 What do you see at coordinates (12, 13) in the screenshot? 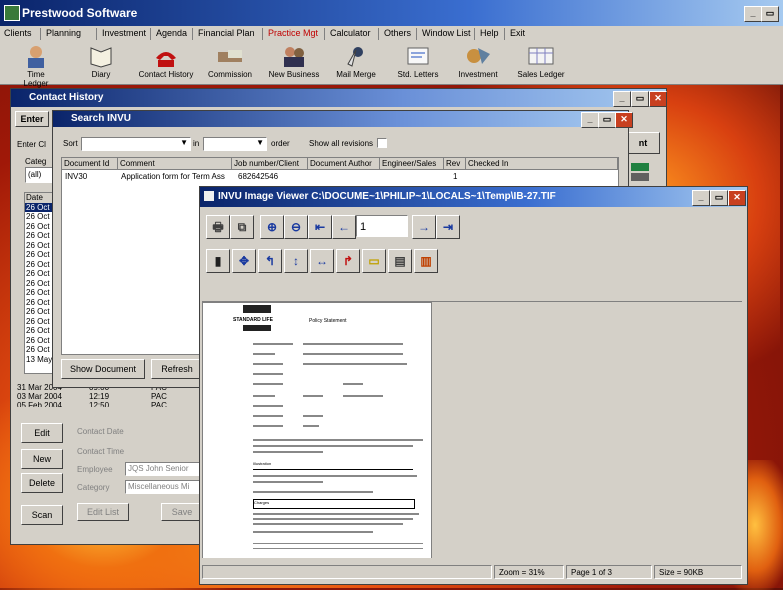
I see `app-icon` at bounding box center [12, 13].